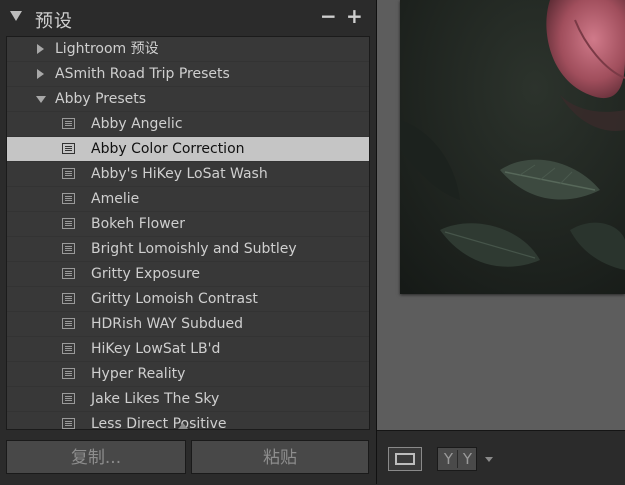  I want to click on preset-label: Jake Likes The Sky, so click(155, 399).